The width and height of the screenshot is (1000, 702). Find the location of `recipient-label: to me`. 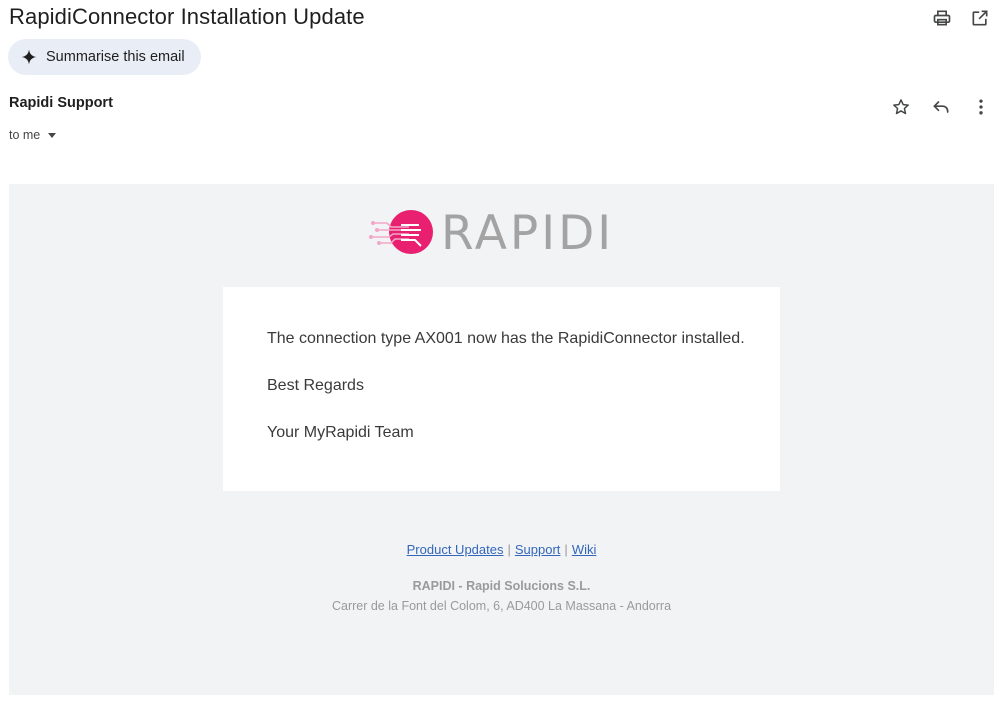

recipient-label: to me is located at coordinates (25, 135).